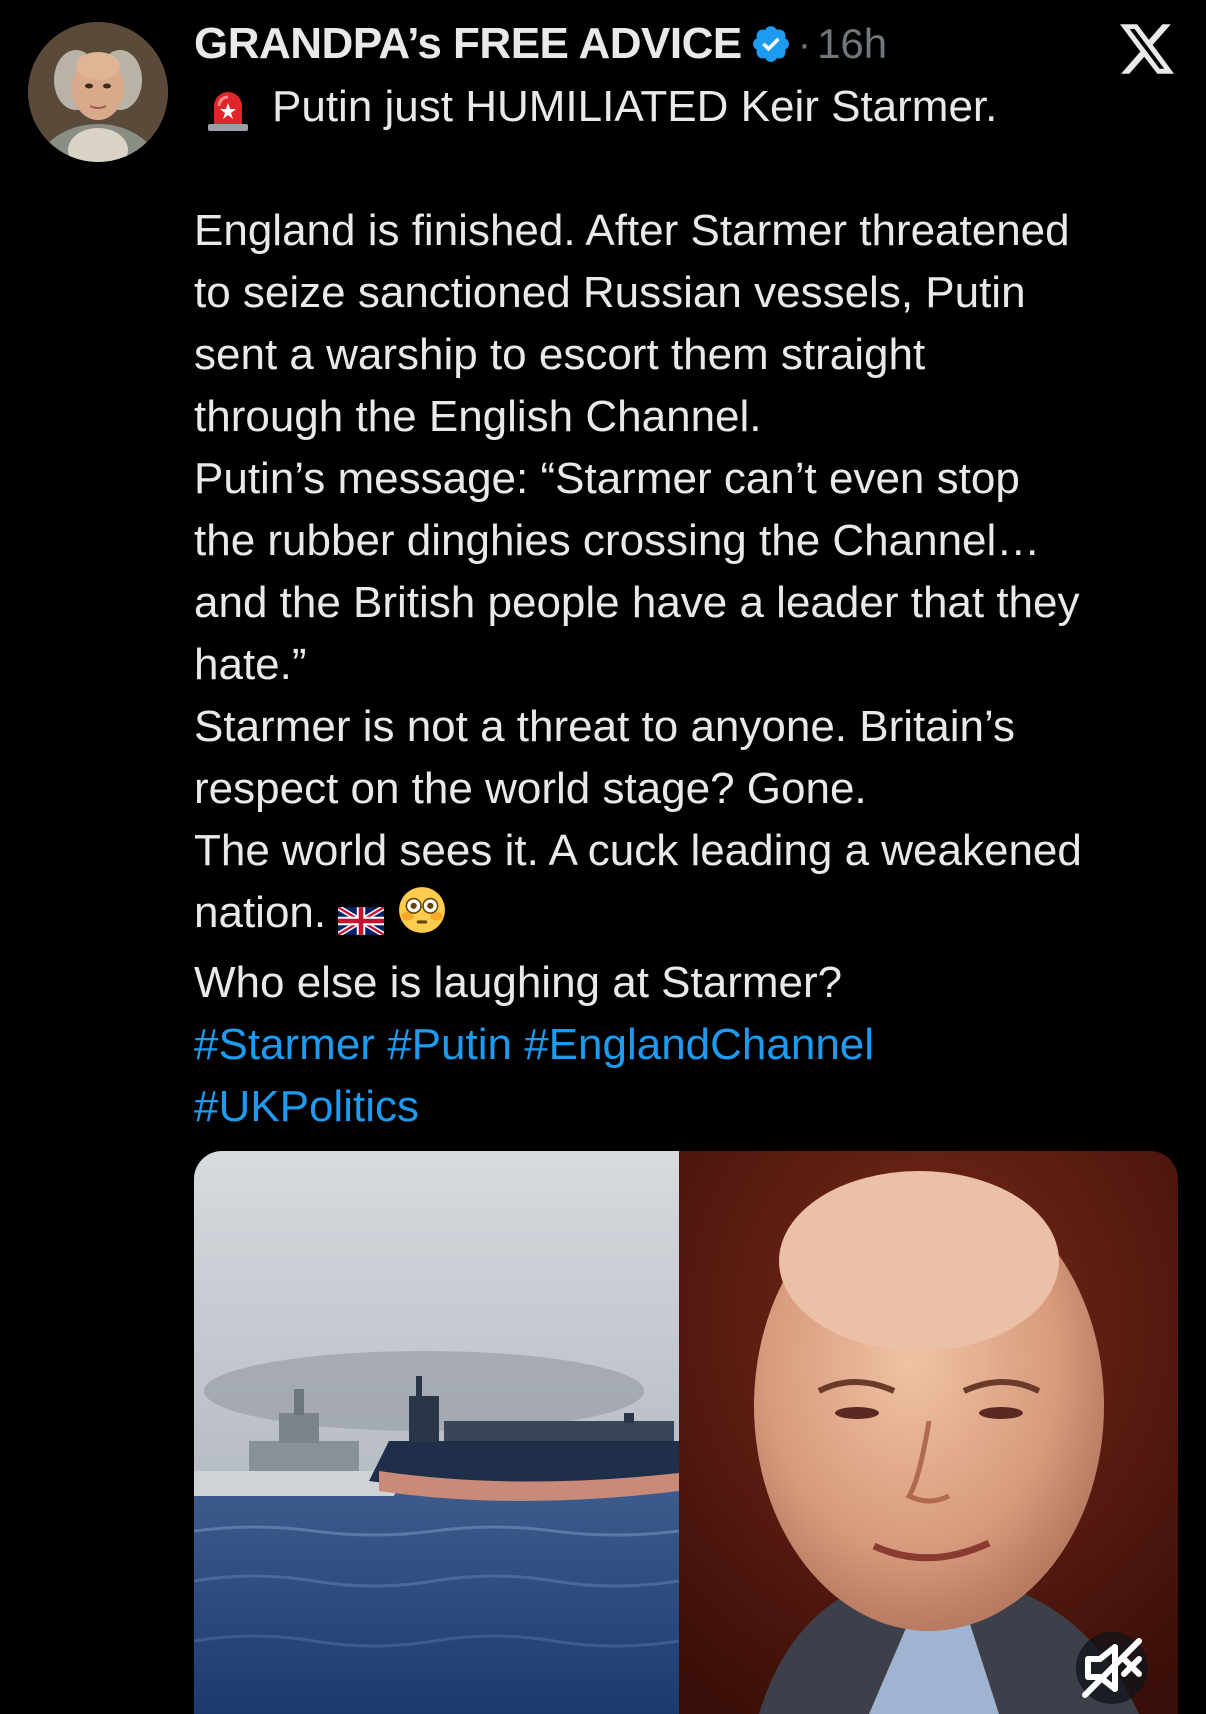 The height and width of the screenshot is (1714, 1206). I want to click on post-time: 16h, so click(852, 44).